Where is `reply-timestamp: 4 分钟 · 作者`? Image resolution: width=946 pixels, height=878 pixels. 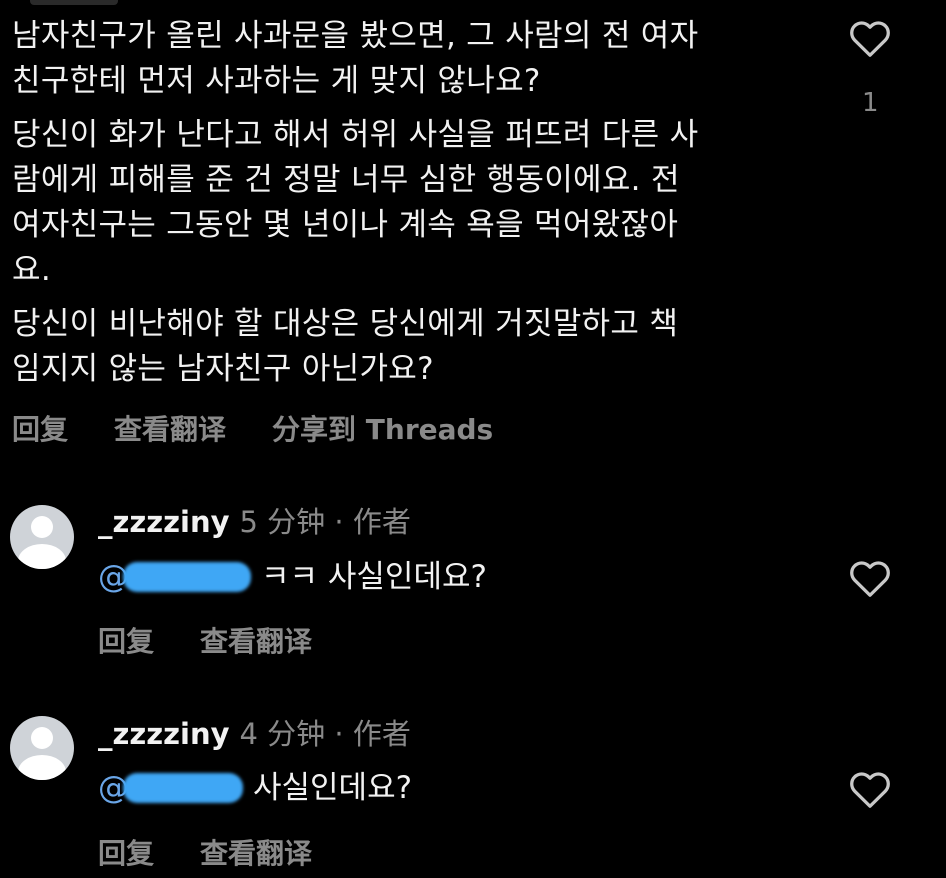 reply-timestamp: 4 分钟 · 作者 is located at coordinates (325, 734).